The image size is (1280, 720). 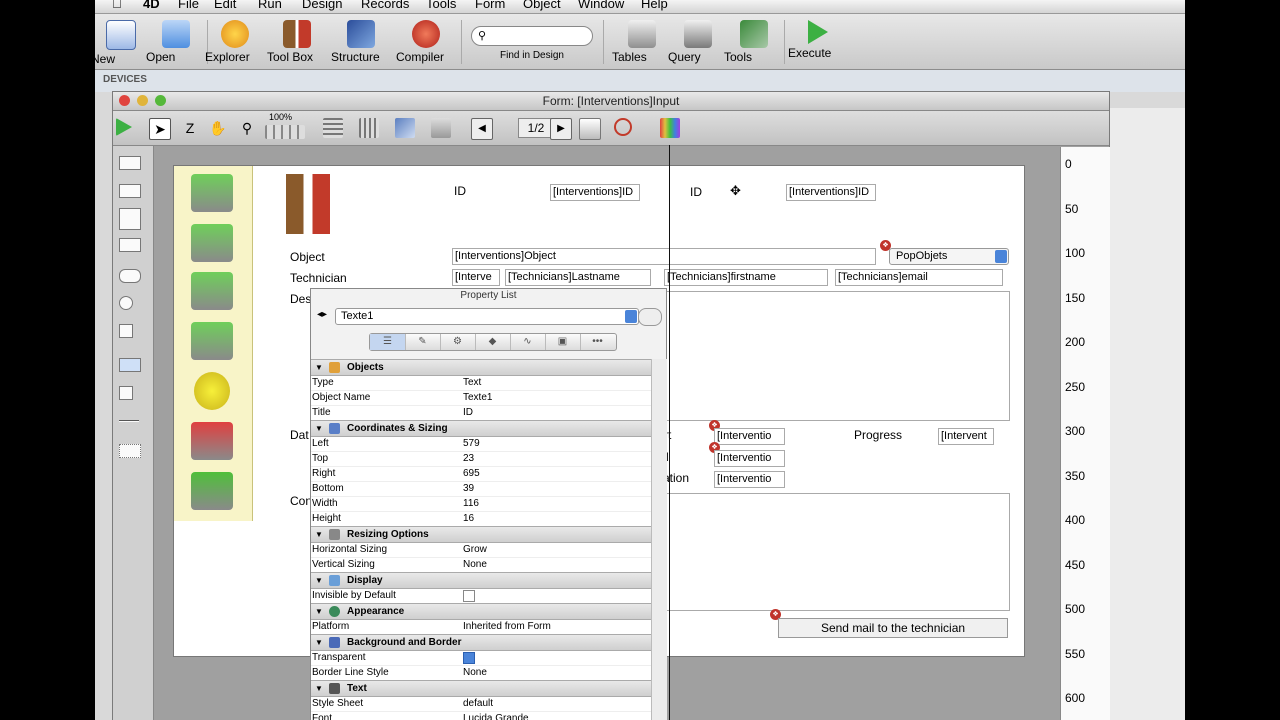 What do you see at coordinates (130, 219) in the screenshot?
I see `list-tool-icon` at bounding box center [130, 219].